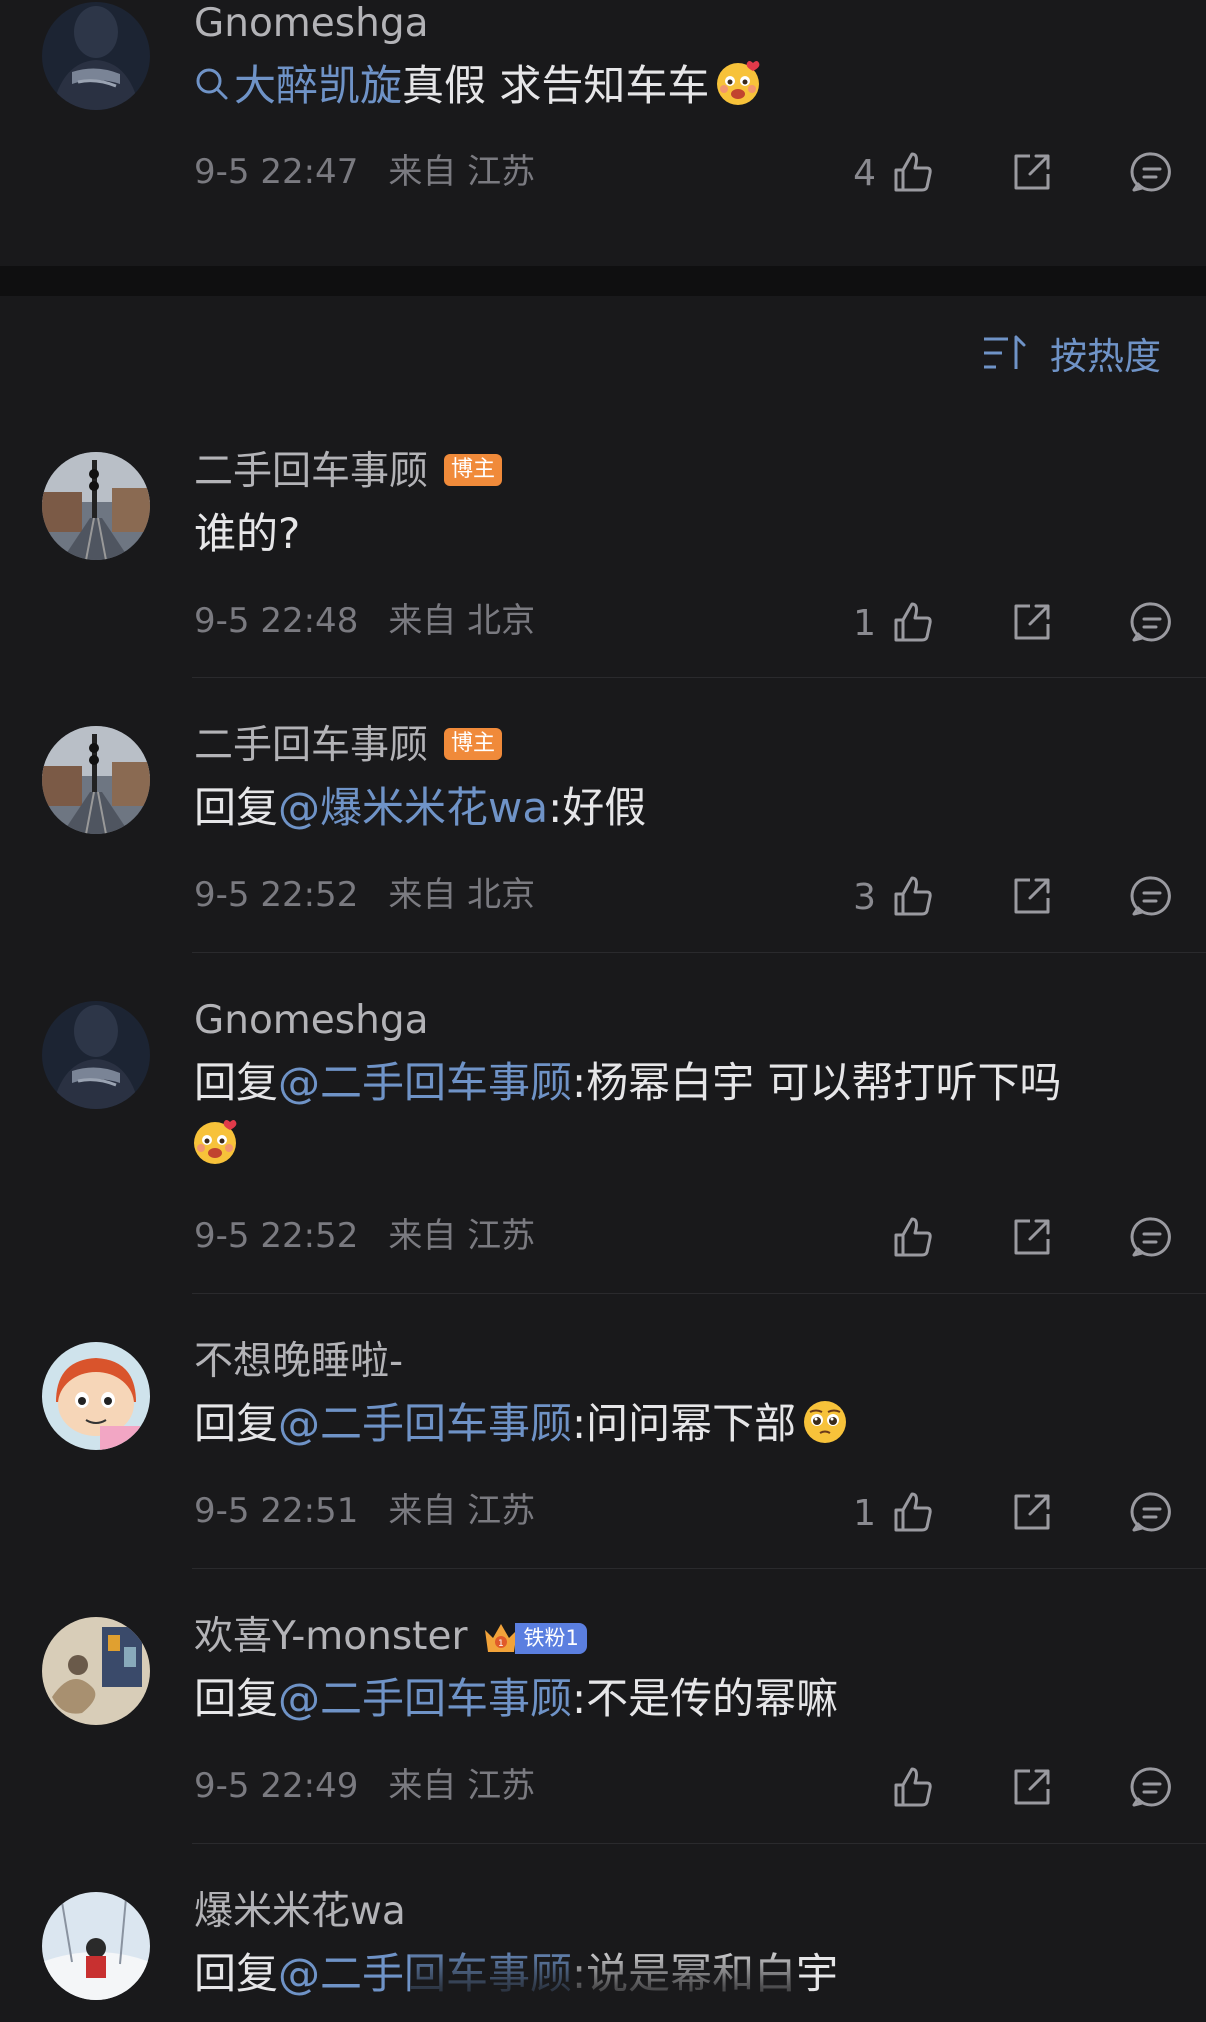 This screenshot has width=1206, height=2022. What do you see at coordinates (276, 1511) in the screenshot?
I see `comment-time: 9-5 22:51` at bounding box center [276, 1511].